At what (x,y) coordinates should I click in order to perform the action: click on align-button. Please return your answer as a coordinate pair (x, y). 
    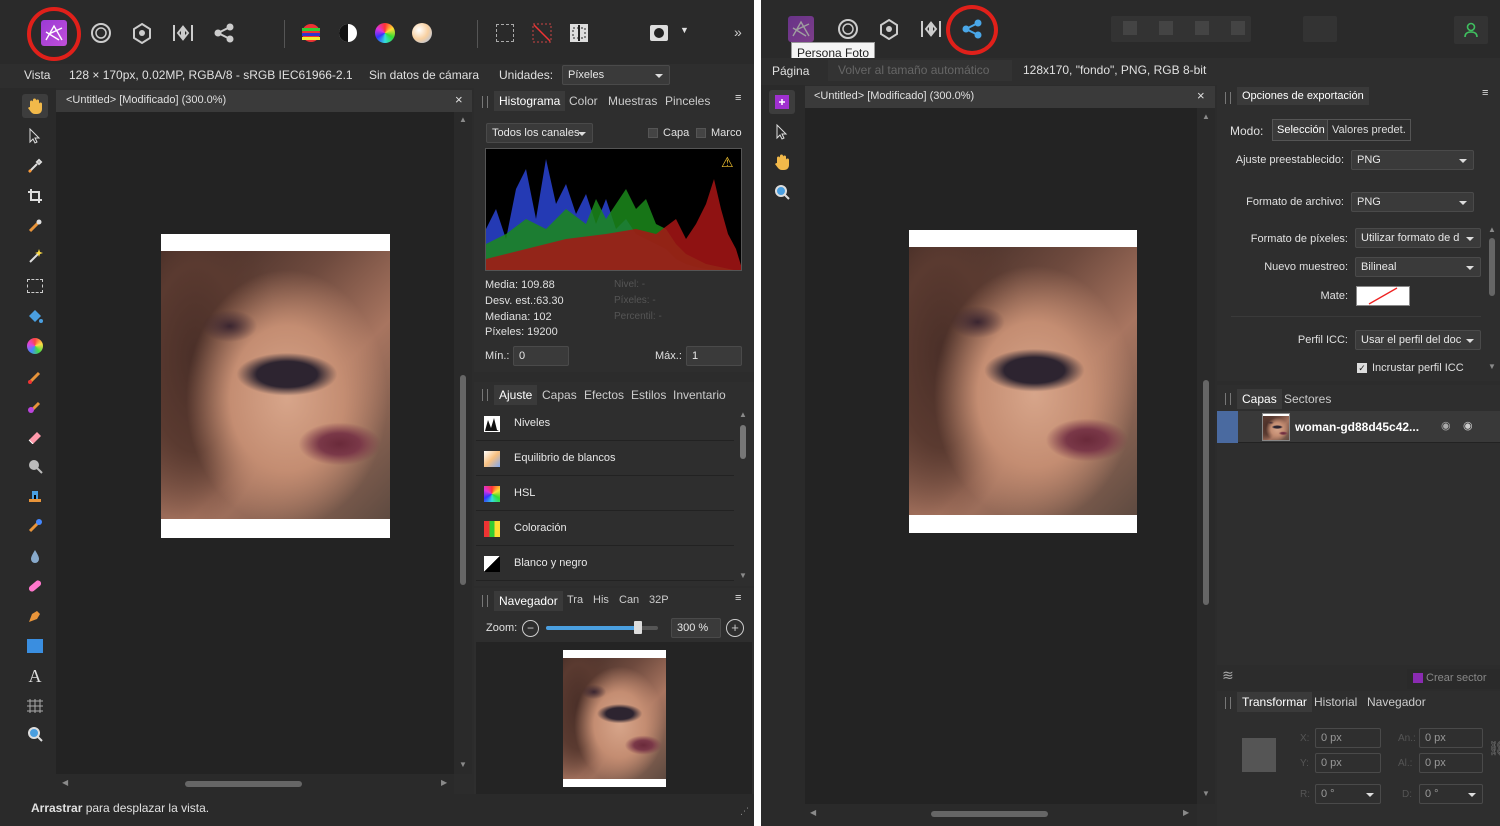
    Looking at the image, I should click on (1320, 29).